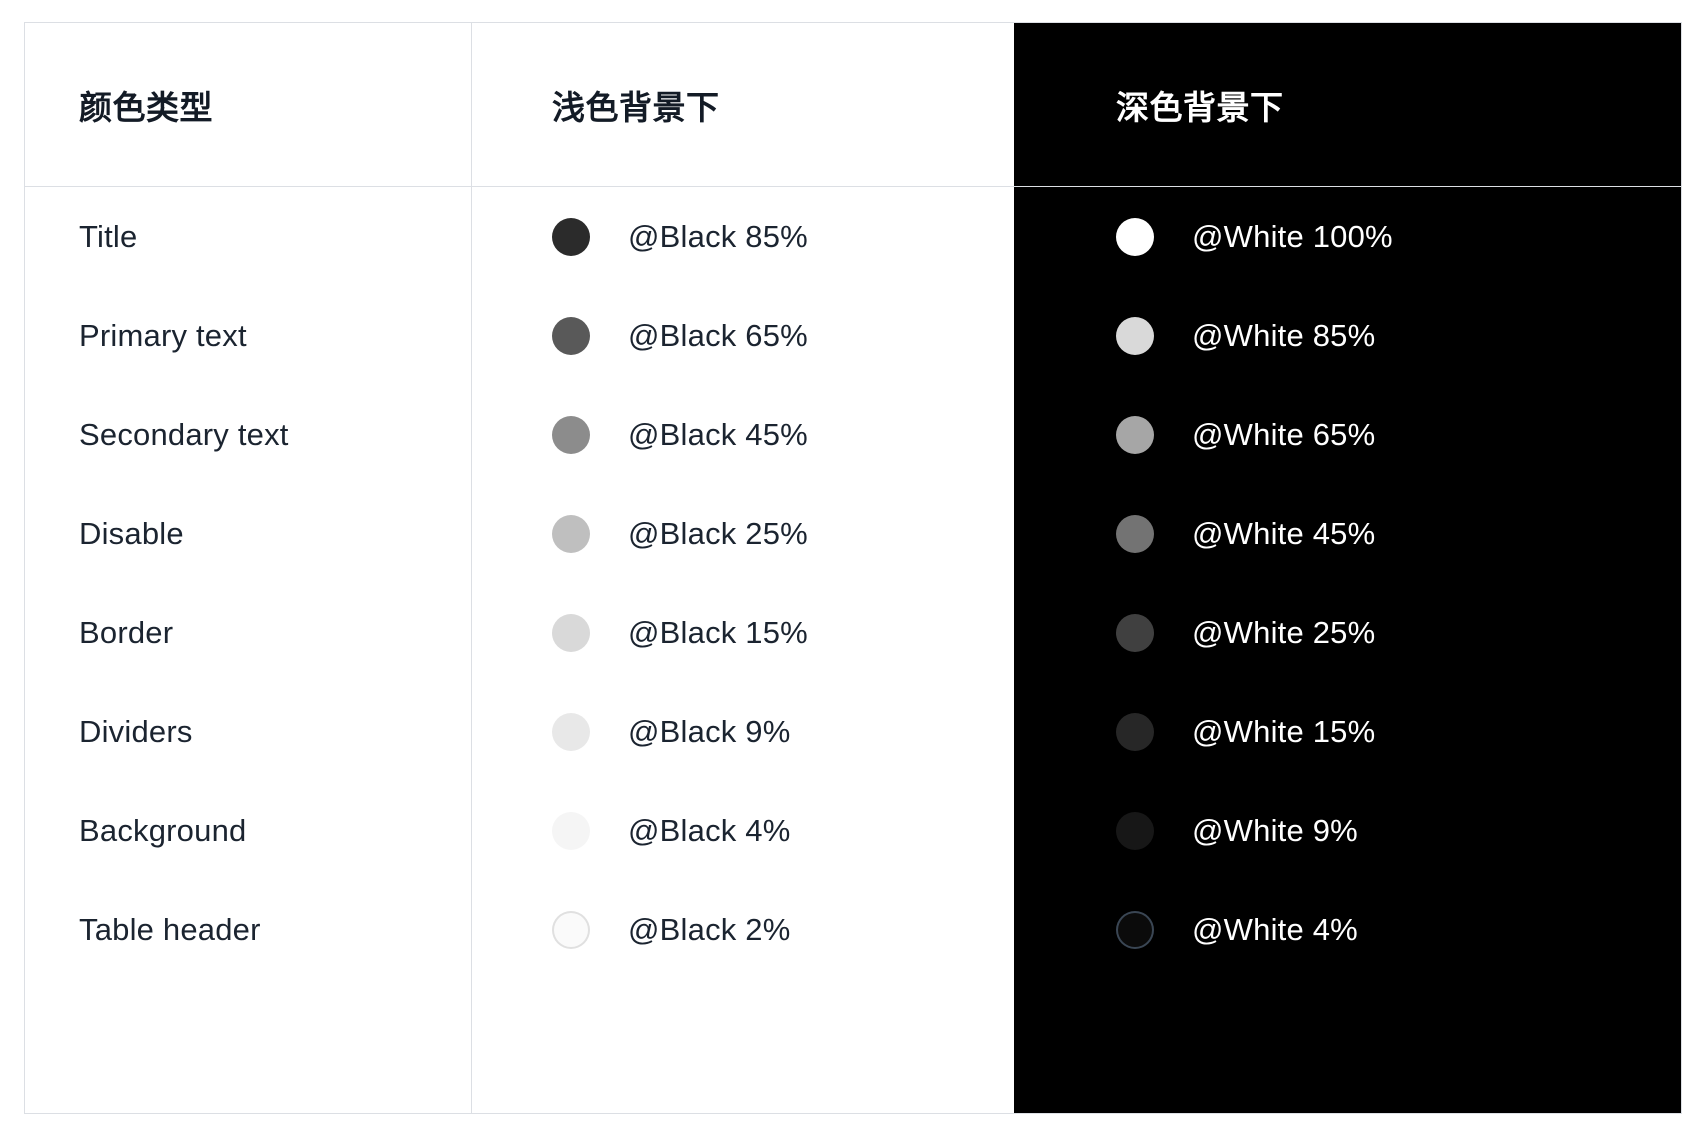  I want to click on table-row: Disable @Black 25% @White 45%, so click(853, 533).